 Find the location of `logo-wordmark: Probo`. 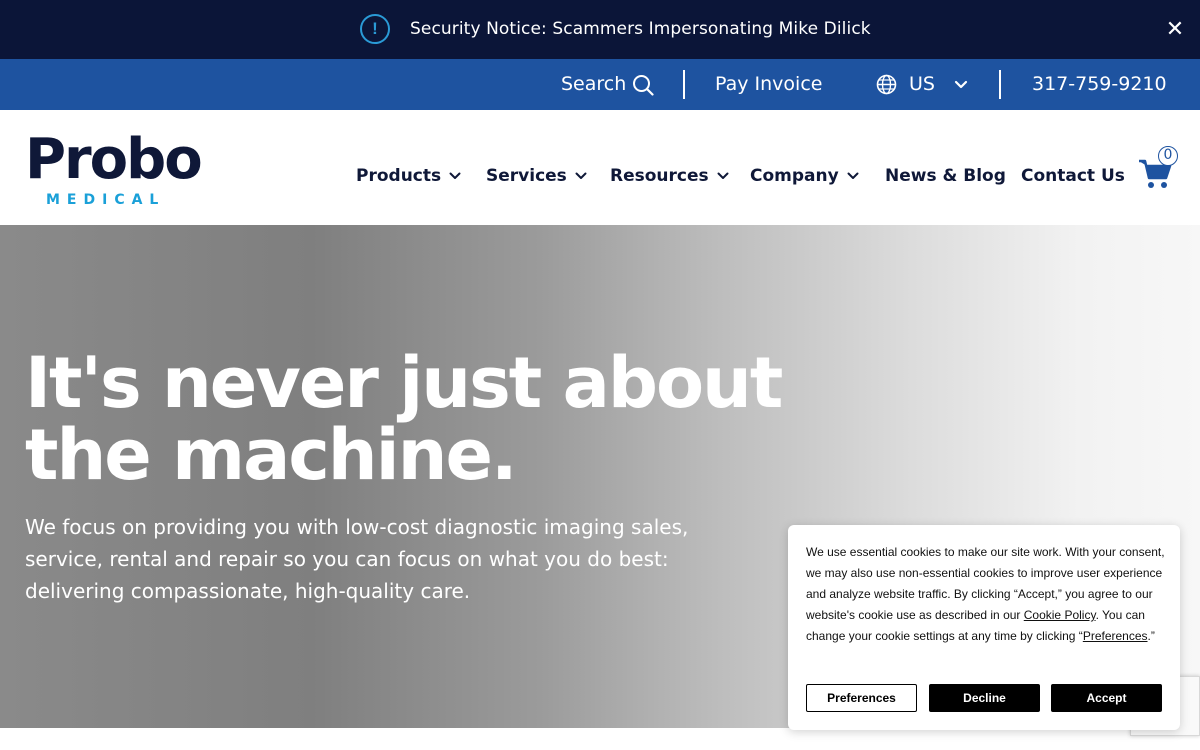

logo-wordmark: Probo is located at coordinates (114, 159).